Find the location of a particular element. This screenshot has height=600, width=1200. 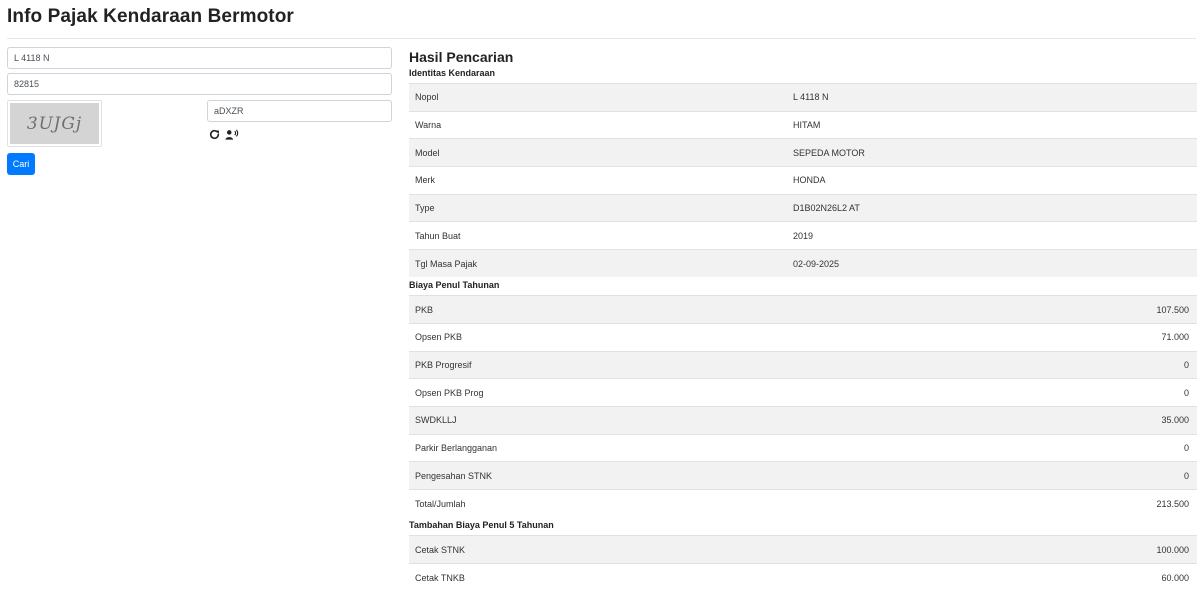

table-row: SWDKLLJ 35.000 is located at coordinates (803, 420).